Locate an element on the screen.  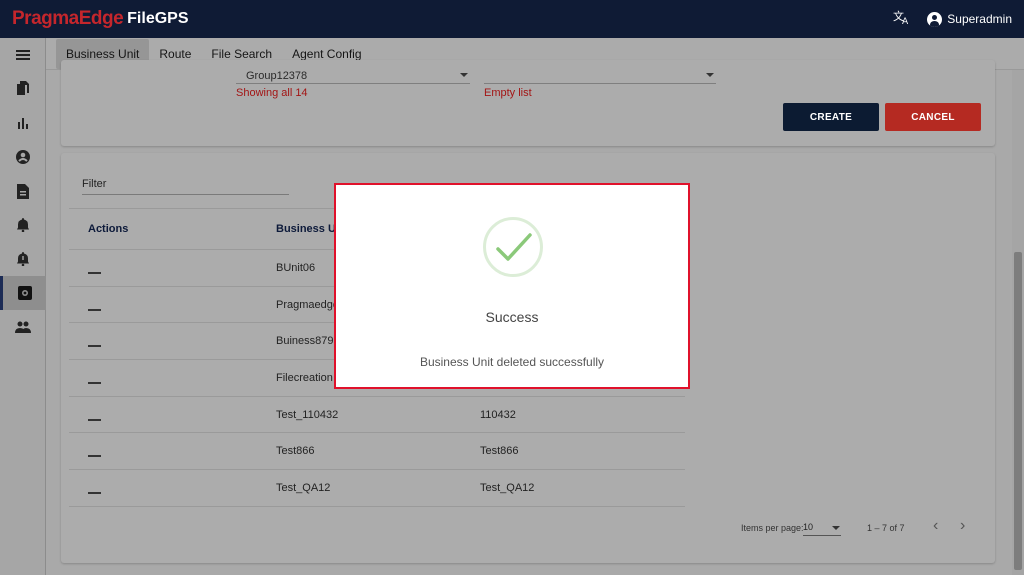
menu-toggle is located at coordinates (23, 55).